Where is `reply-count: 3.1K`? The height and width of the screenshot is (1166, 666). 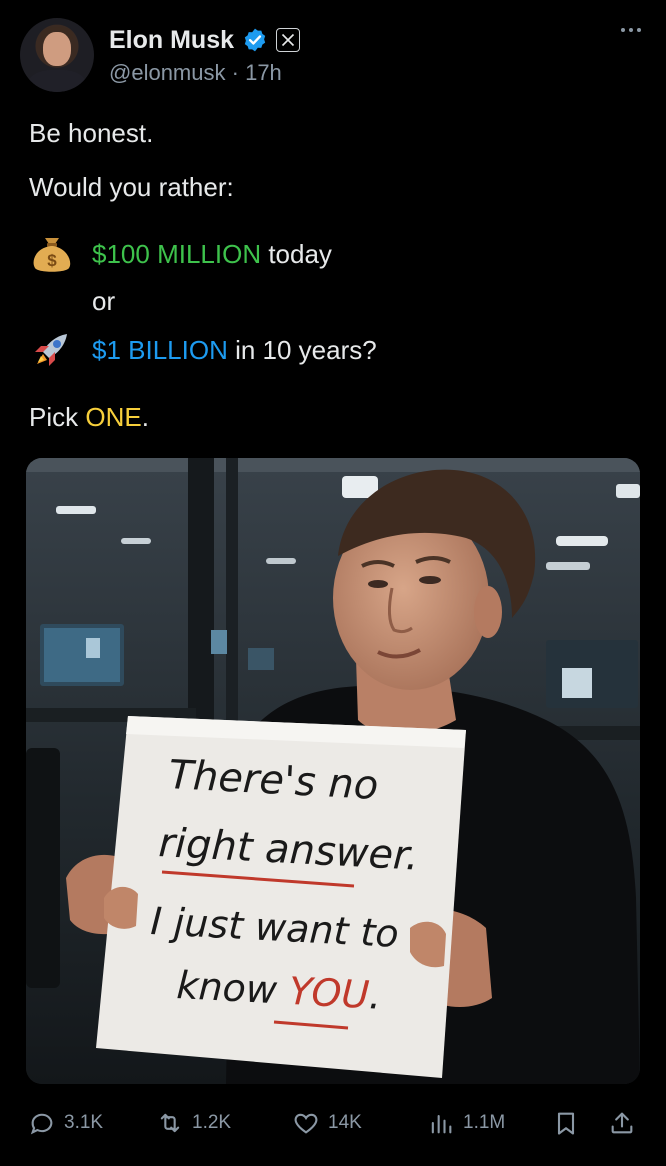 reply-count: 3.1K is located at coordinates (84, 1122).